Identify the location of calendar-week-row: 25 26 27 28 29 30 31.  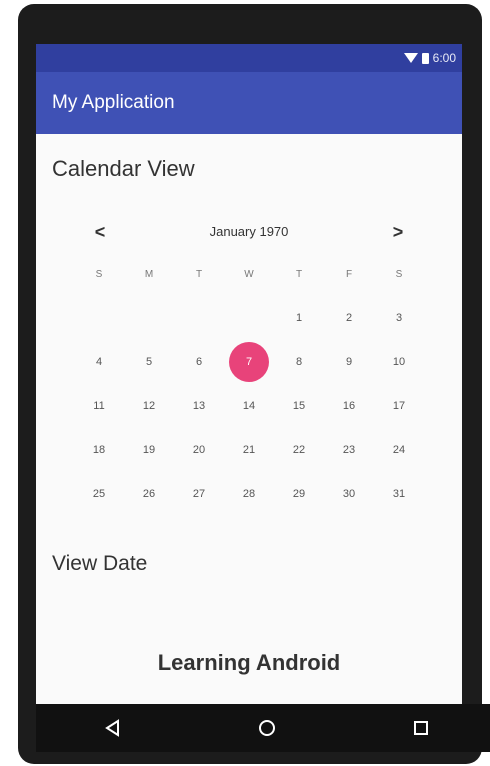
(249, 494).